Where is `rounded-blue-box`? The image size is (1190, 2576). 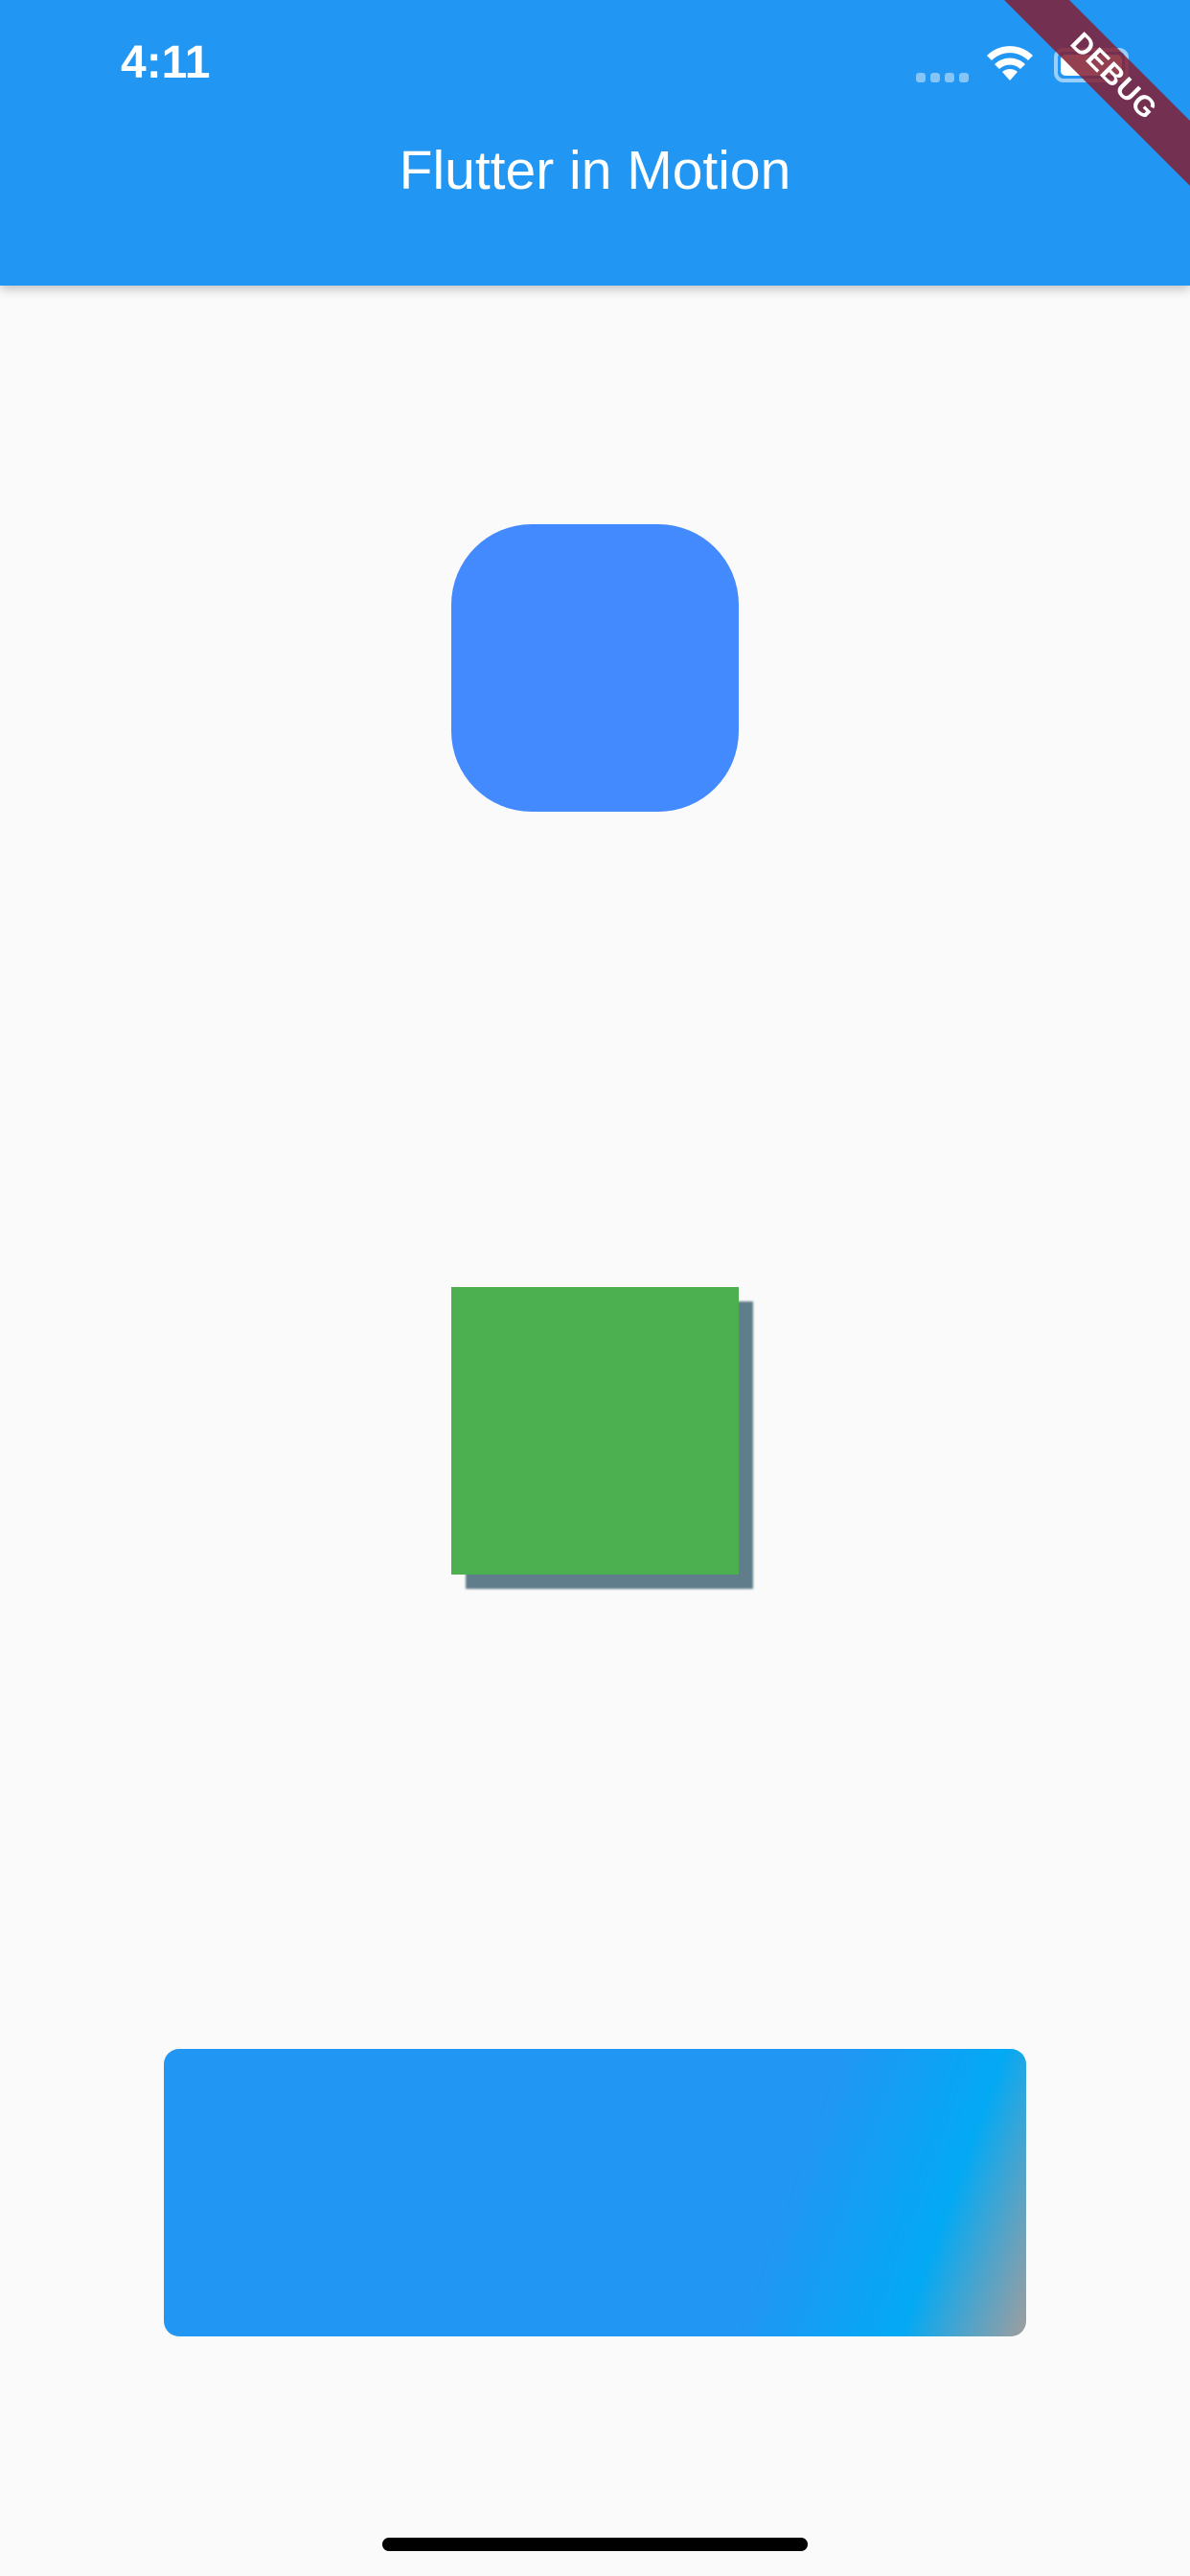
rounded-blue-box is located at coordinates (595, 668).